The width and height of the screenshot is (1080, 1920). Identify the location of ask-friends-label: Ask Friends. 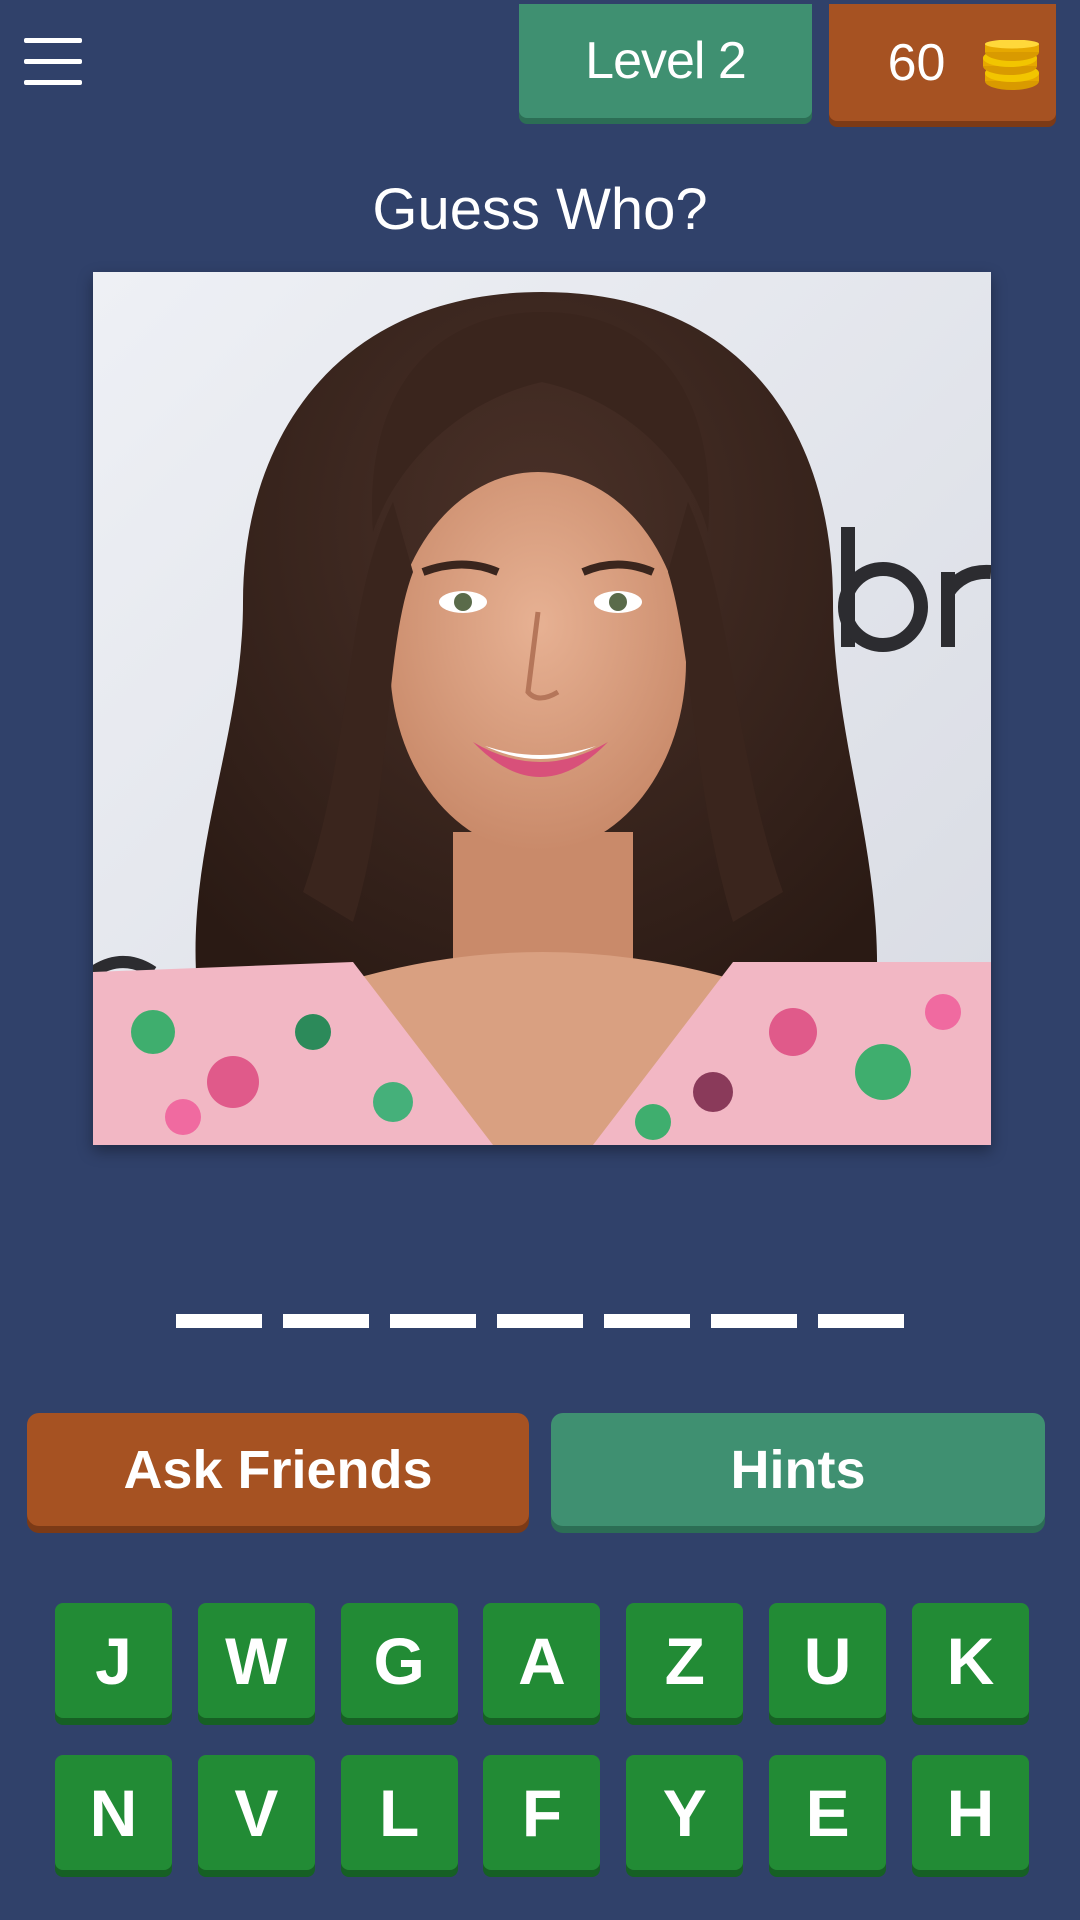
(278, 1469).